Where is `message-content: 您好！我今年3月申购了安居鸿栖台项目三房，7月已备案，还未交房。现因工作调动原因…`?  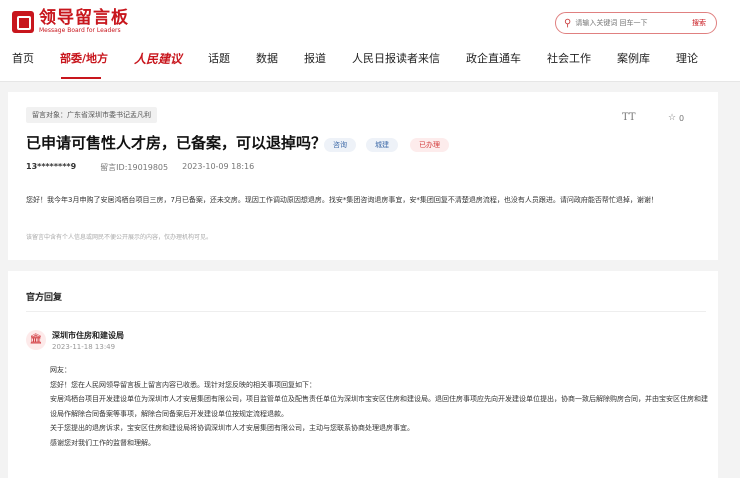 message-content: 您好！我今年3月申购了安居鸿栖台项目三房，7月已备案，还未交房。现因工作调动原因… is located at coordinates (342, 200).